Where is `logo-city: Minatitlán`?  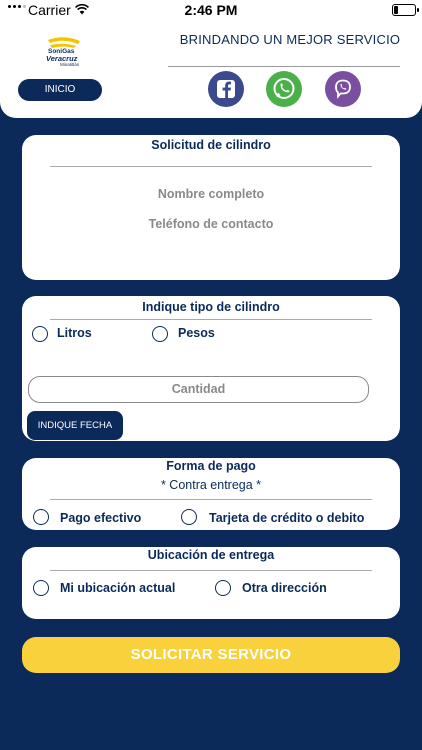
logo-city: Minatitlán is located at coordinates (70, 64).